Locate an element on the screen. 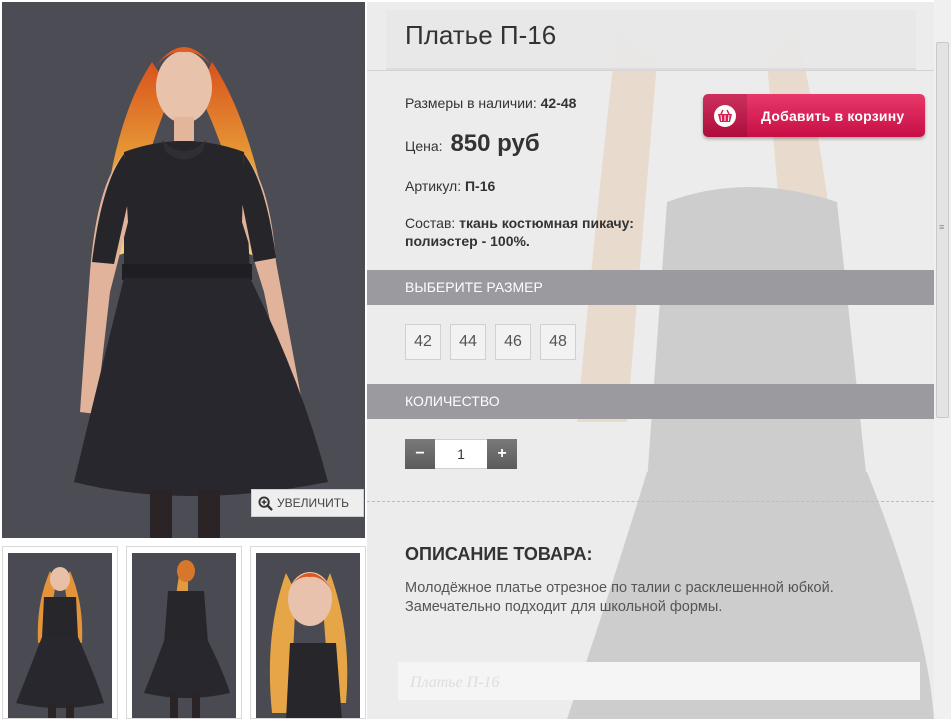 Image resolution: width=951 pixels, height=719 pixels. price-label: Цена: is located at coordinates (424, 146).